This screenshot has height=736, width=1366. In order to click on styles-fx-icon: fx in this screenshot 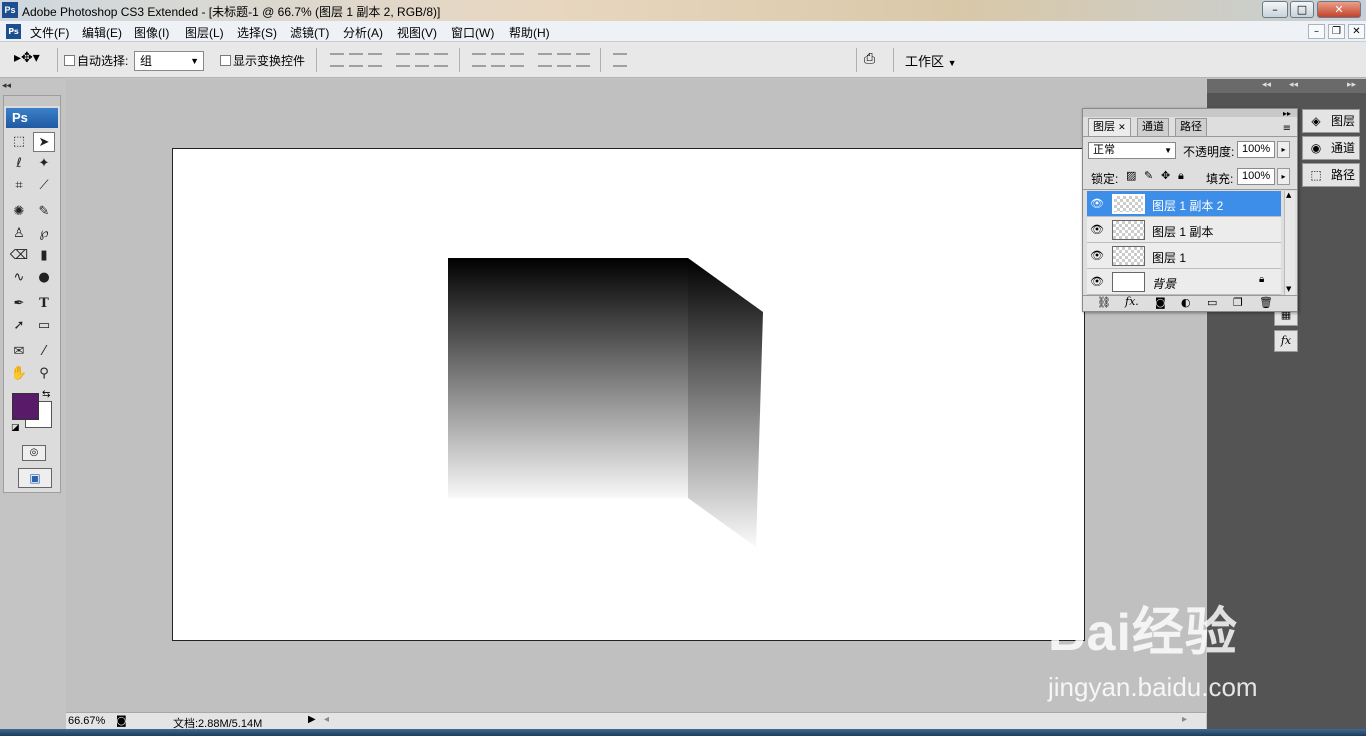, I will do `click(1286, 341)`.